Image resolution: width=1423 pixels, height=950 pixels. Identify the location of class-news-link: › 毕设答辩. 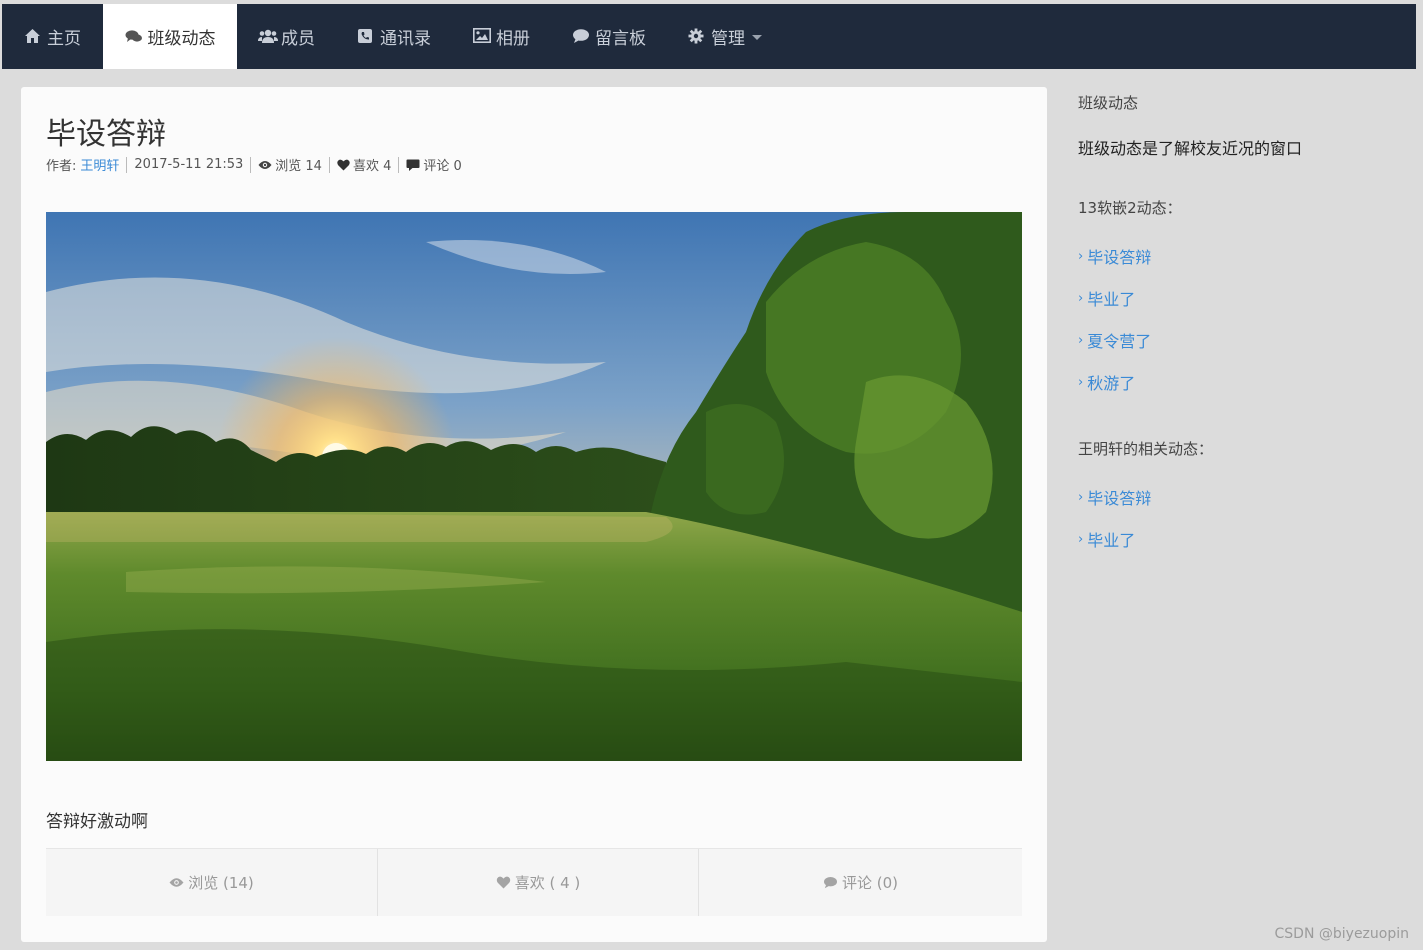
(1238, 256).